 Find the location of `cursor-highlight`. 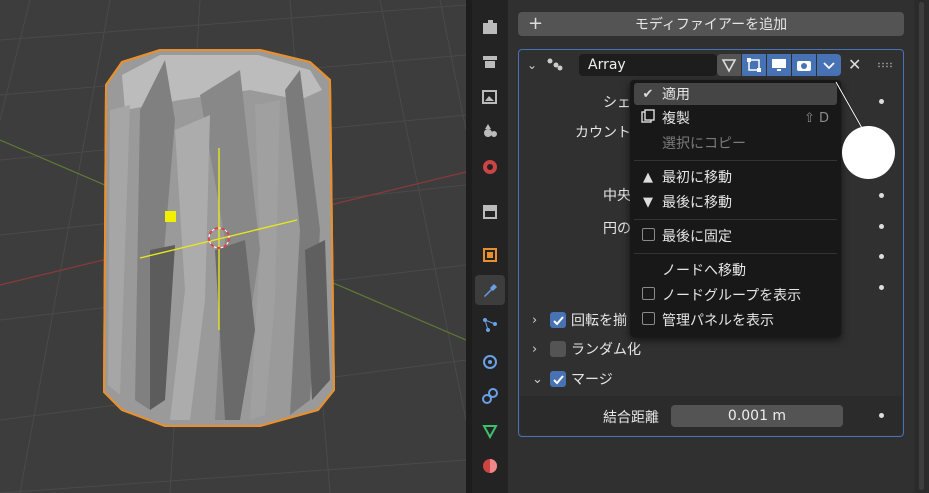

cursor-highlight is located at coordinates (868, 152).